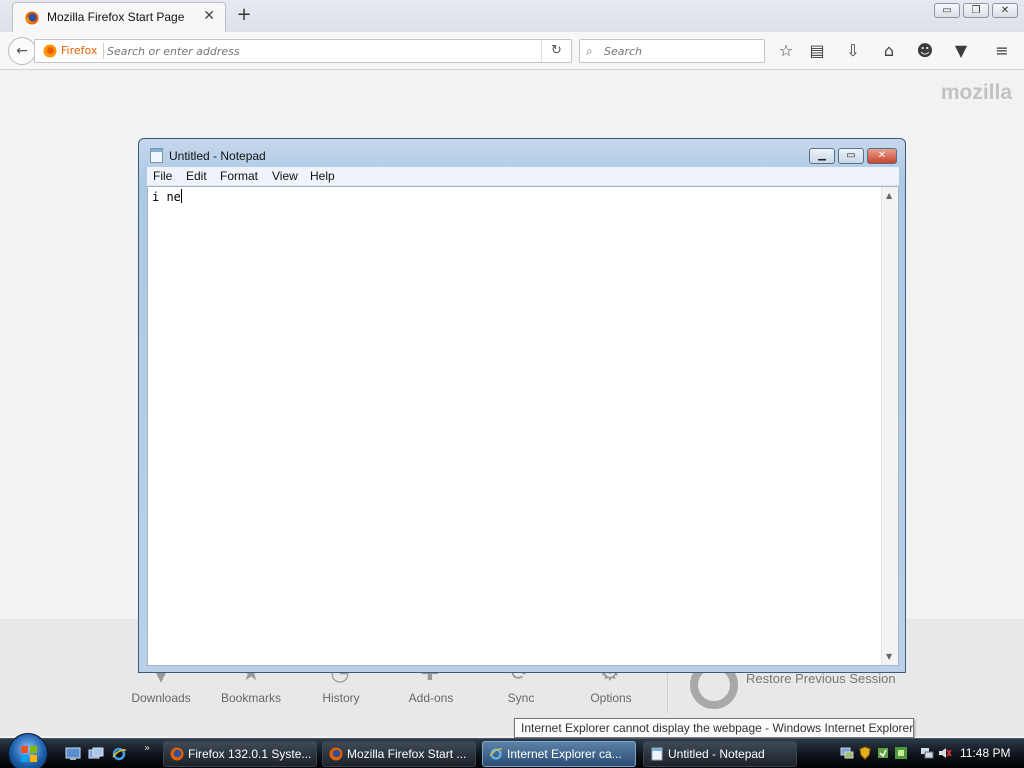  I want to click on window-close-button: ✕, so click(1005, 10).